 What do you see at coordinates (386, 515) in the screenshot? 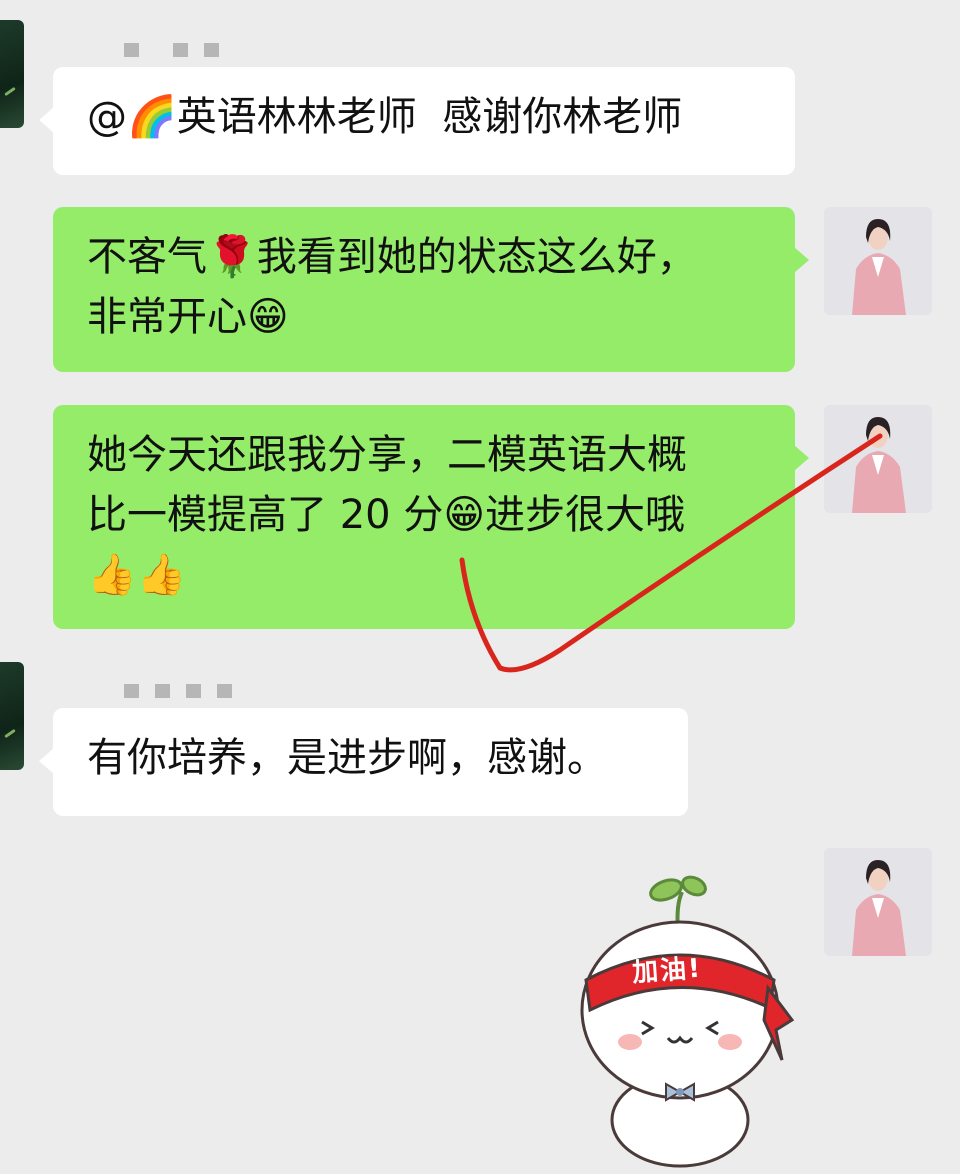
I see `message-line: 比一模提高了 20 分😁进步很大哦` at bounding box center [386, 515].